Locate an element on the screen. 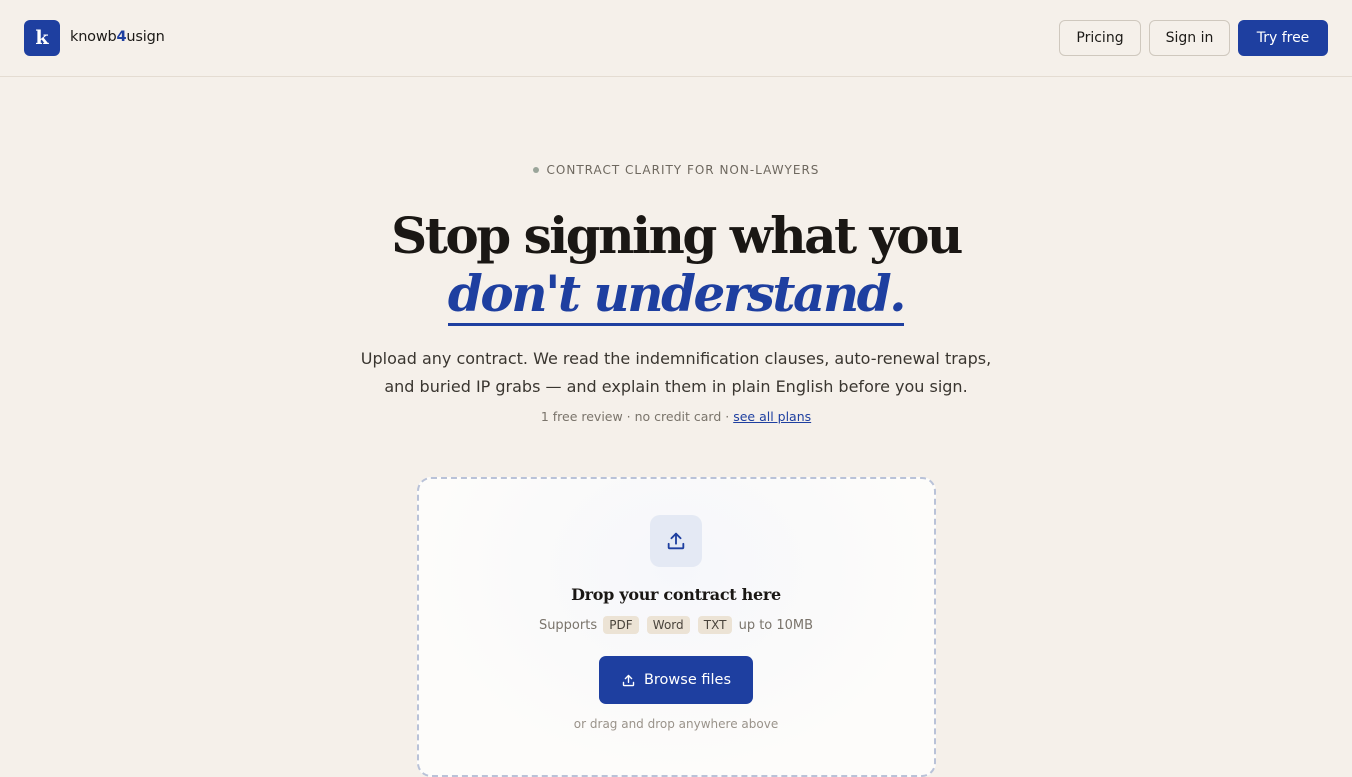  brand-name-suffix: usign is located at coordinates (145, 37).